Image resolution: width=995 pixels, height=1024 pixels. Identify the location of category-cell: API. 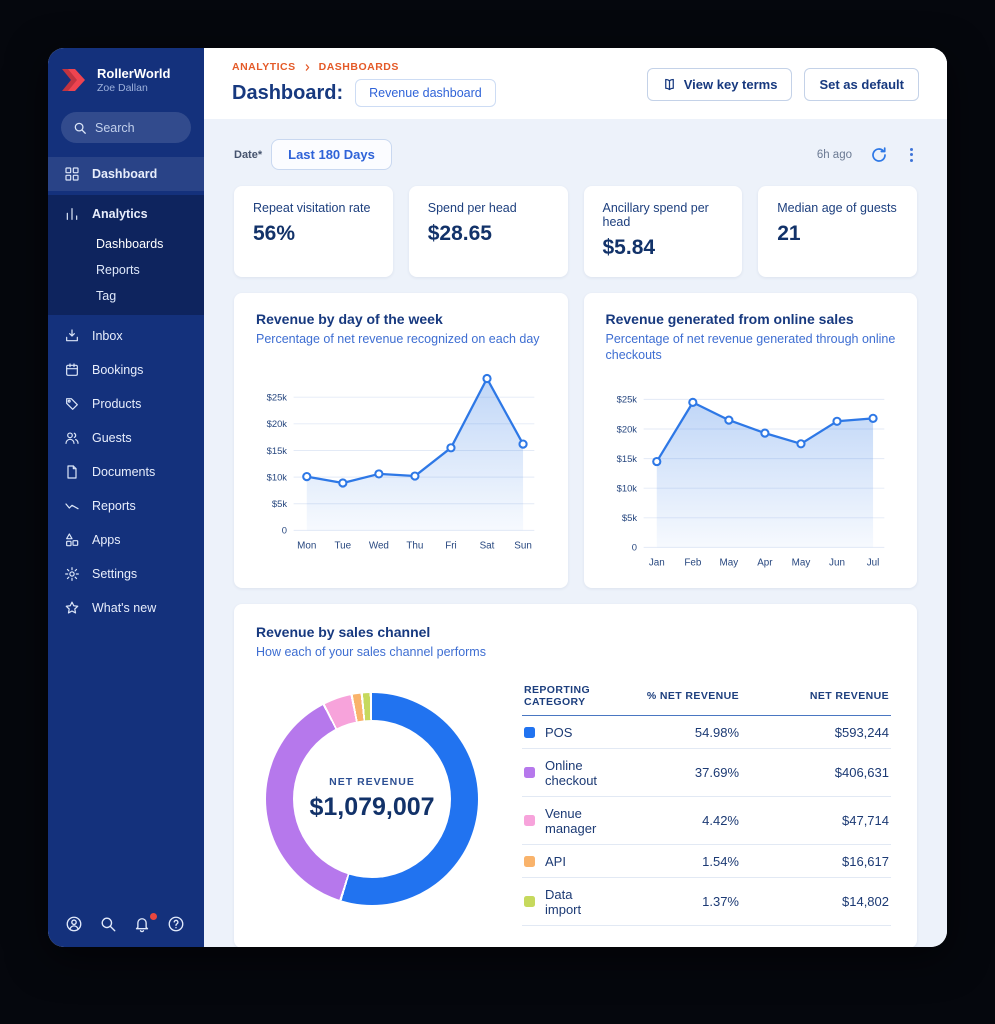
(566, 861).